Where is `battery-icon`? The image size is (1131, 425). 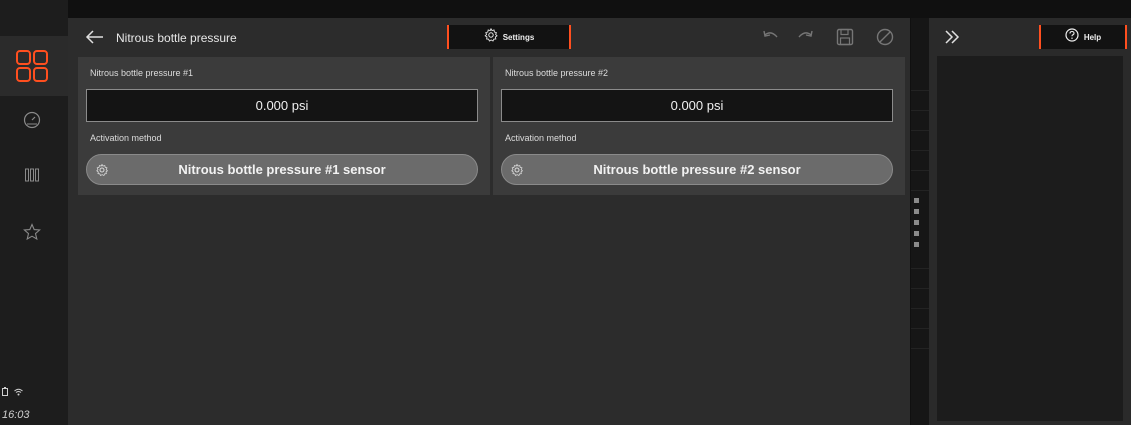 battery-icon is located at coordinates (5, 393).